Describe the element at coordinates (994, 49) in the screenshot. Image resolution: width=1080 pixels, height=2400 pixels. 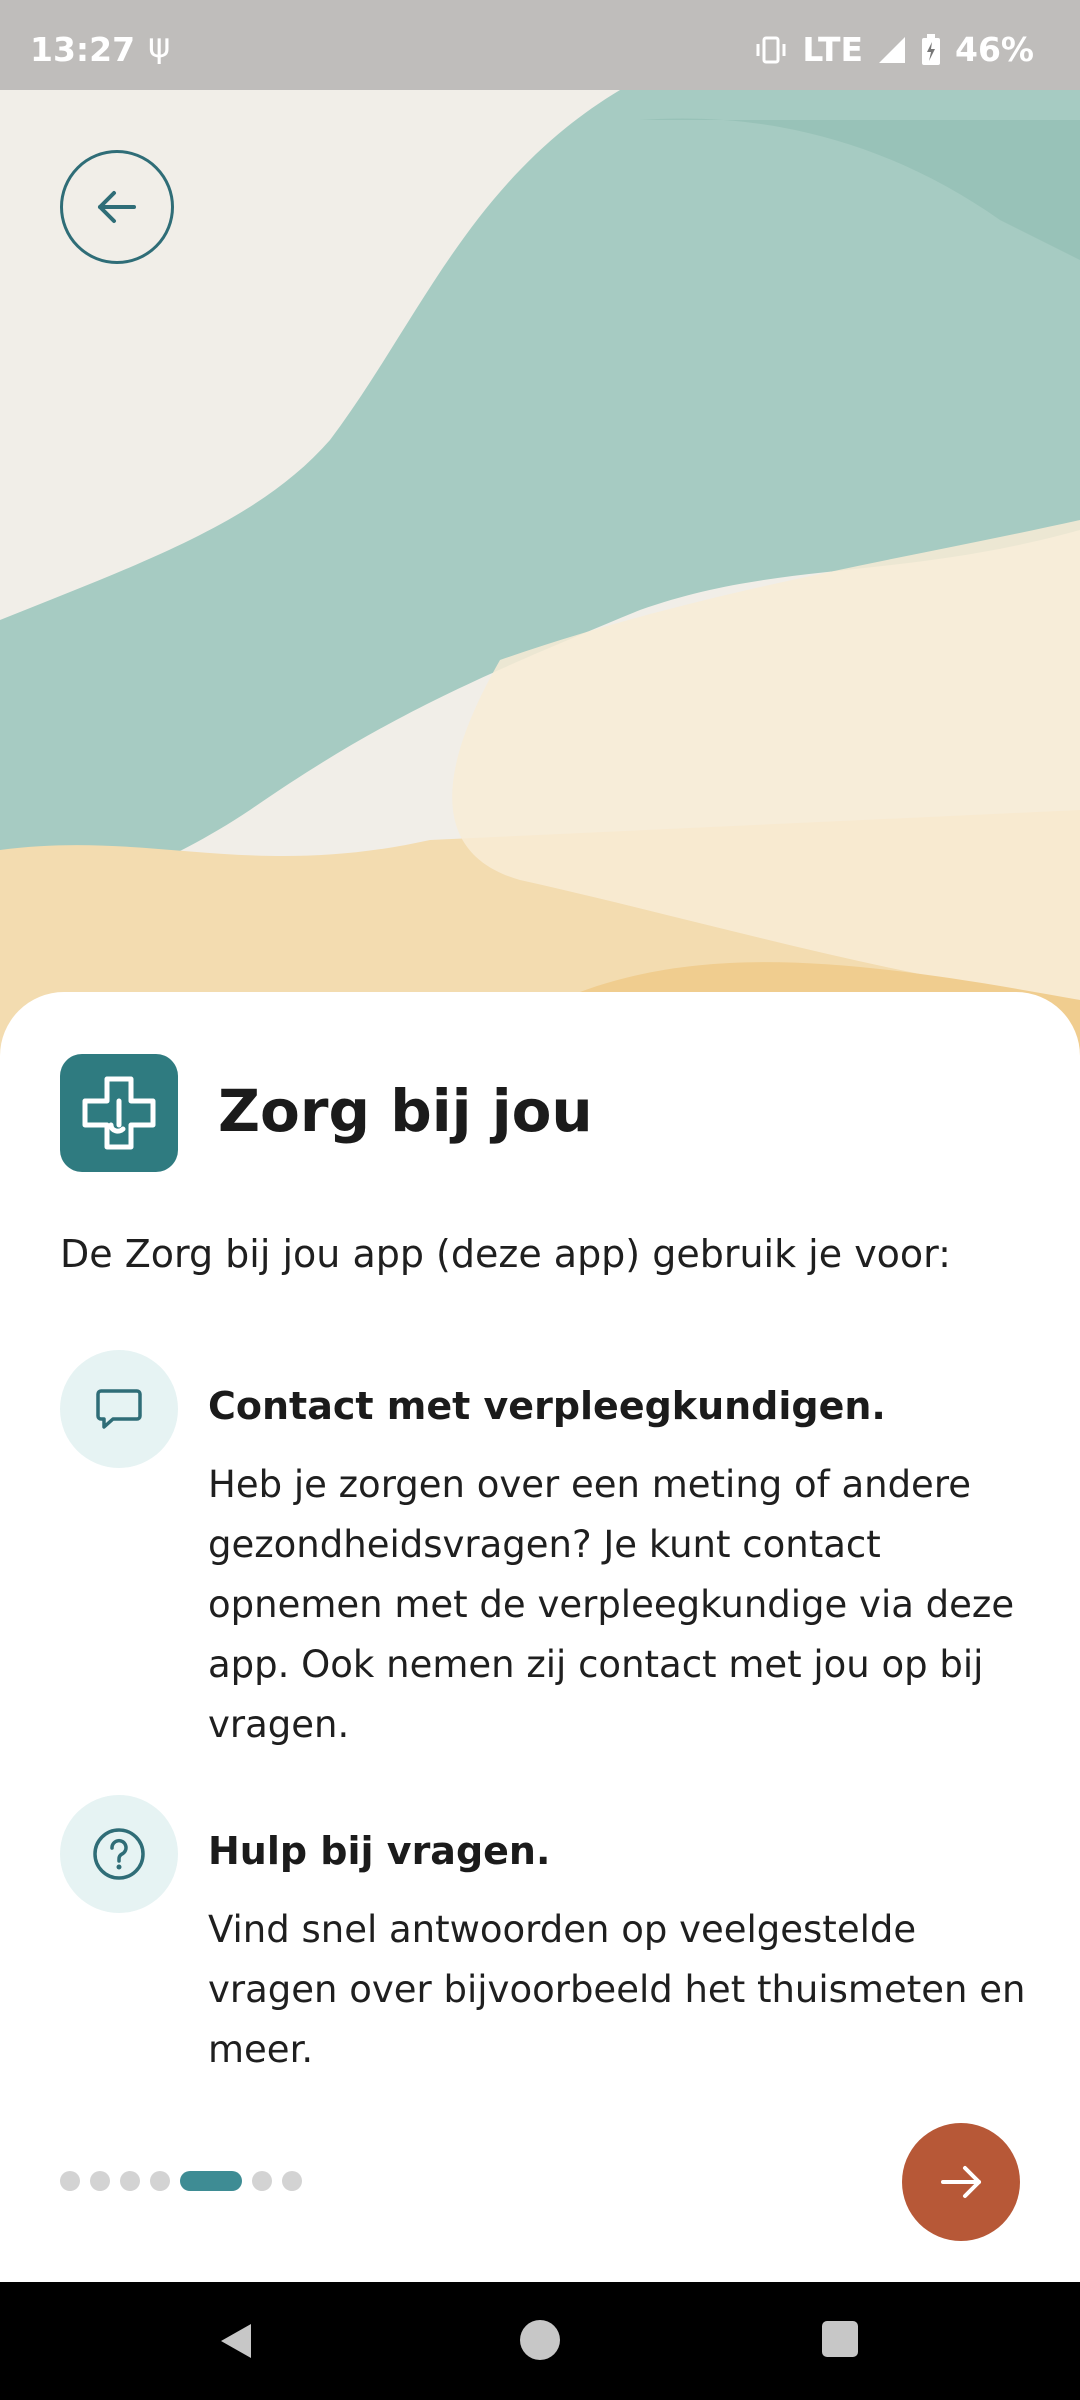
I see `battery-percent: 46%` at that location.